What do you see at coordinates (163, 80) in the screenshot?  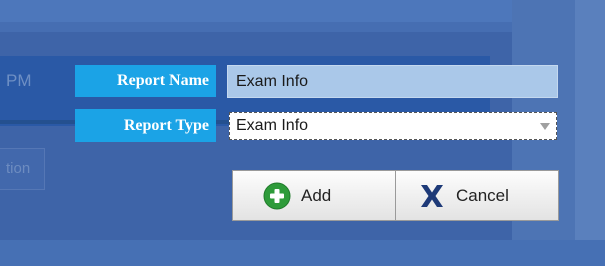 I see `report-name-label-text: Report Name` at bounding box center [163, 80].